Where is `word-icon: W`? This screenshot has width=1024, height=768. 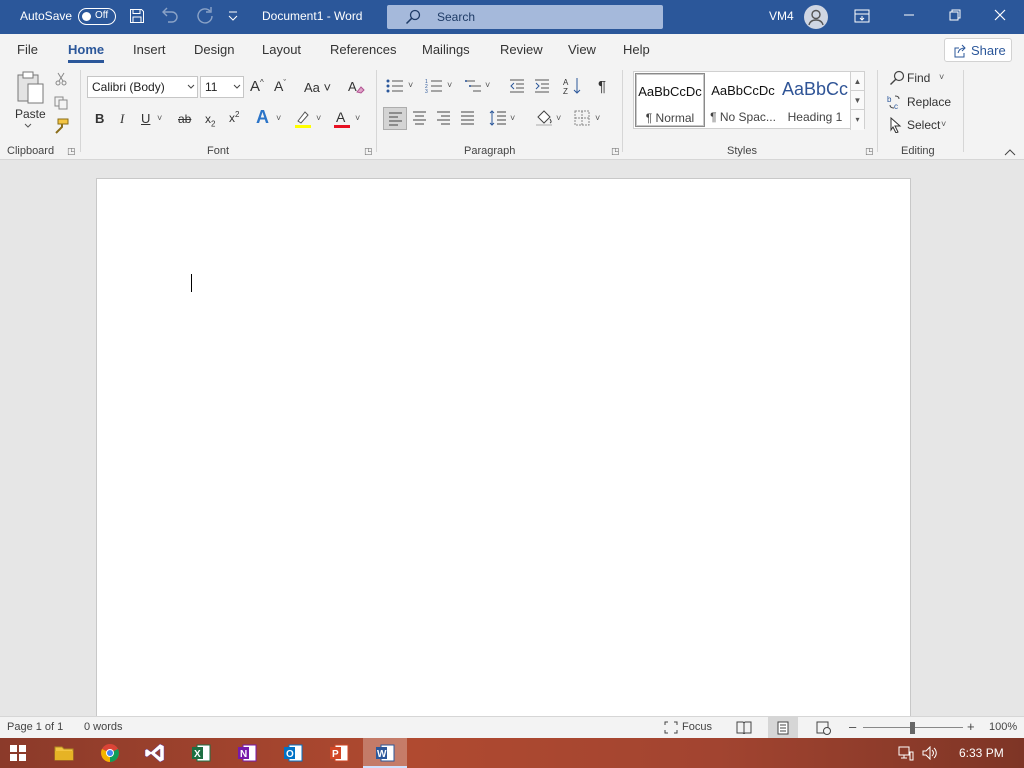 word-icon: W is located at coordinates (385, 753).